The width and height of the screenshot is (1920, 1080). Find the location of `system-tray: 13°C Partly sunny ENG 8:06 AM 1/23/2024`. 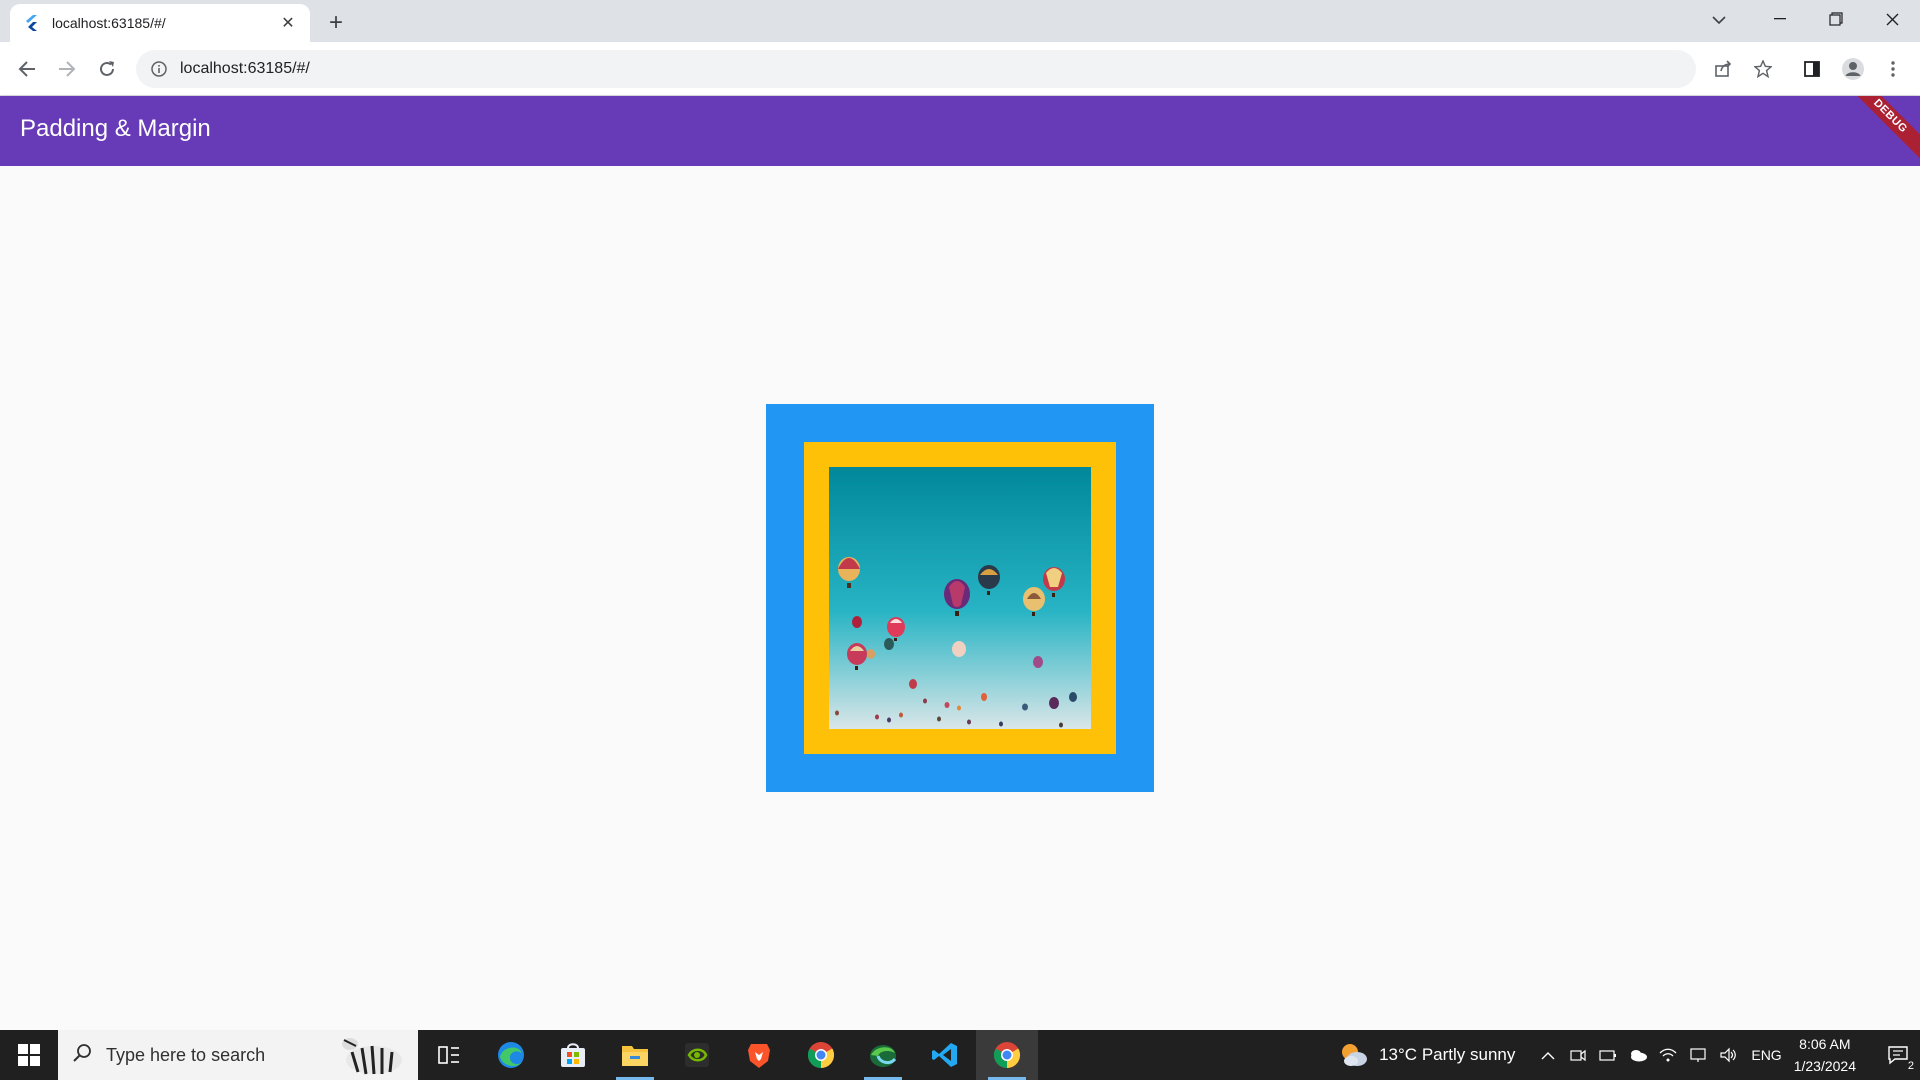

system-tray: 13°C Partly sunny ENG 8:06 AM 1/23/2024 is located at coordinates (1629, 1055).